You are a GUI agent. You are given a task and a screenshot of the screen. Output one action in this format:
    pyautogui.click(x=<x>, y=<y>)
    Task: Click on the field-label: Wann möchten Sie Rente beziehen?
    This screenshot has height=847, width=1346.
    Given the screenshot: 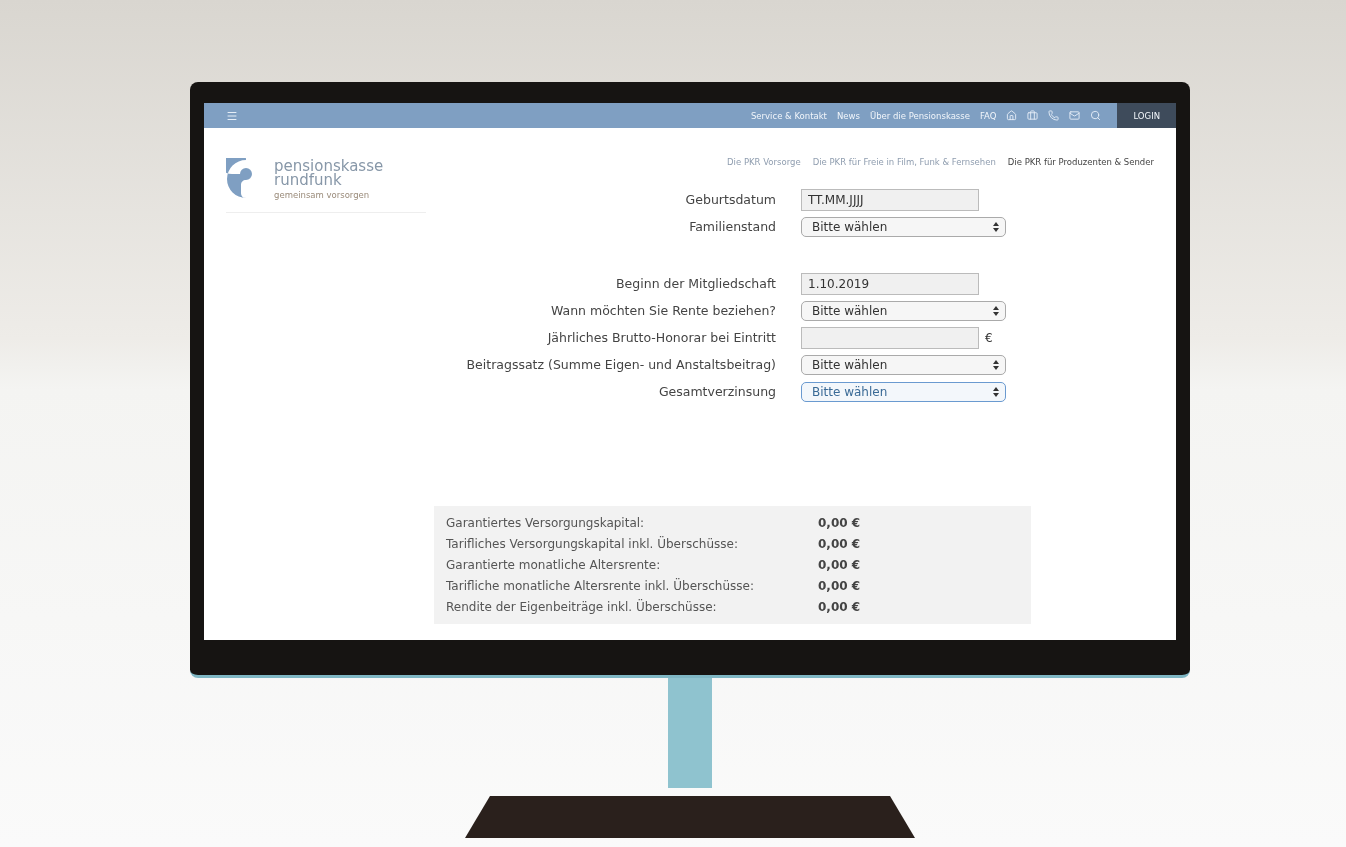 What is the action you would take?
    pyautogui.click(x=662, y=311)
    